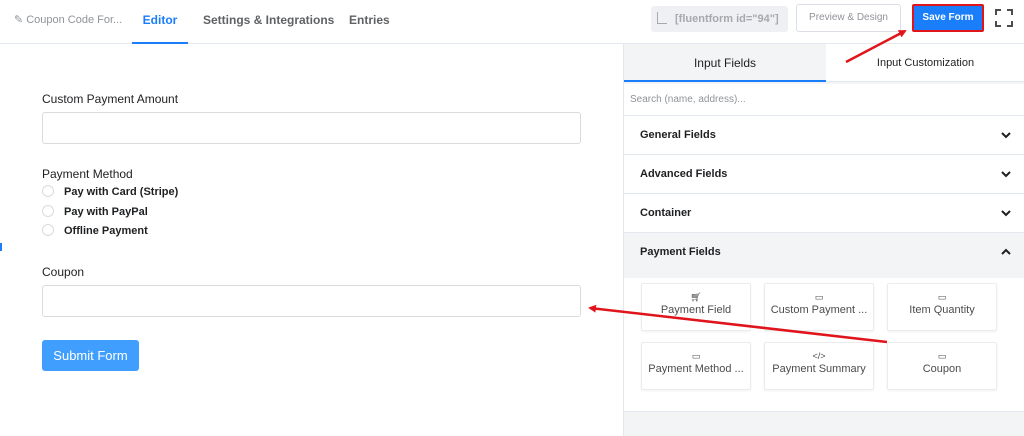 The width and height of the screenshot is (1024, 436). I want to click on section-label: General Fields, so click(678, 135).